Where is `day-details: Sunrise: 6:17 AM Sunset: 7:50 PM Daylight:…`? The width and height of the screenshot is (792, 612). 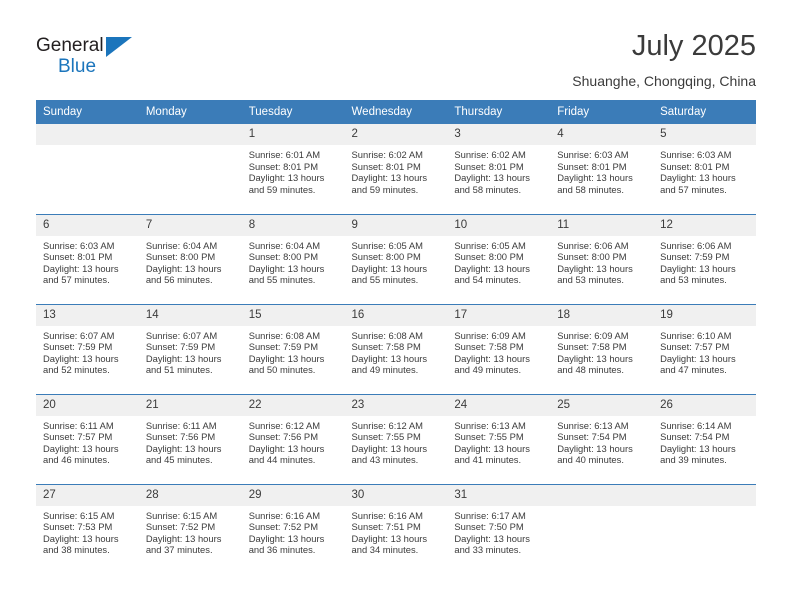 day-details: Sunrise: 6:17 AM Sunset: 7:50 PM Daylight:… is located at coordinates (498, 531).